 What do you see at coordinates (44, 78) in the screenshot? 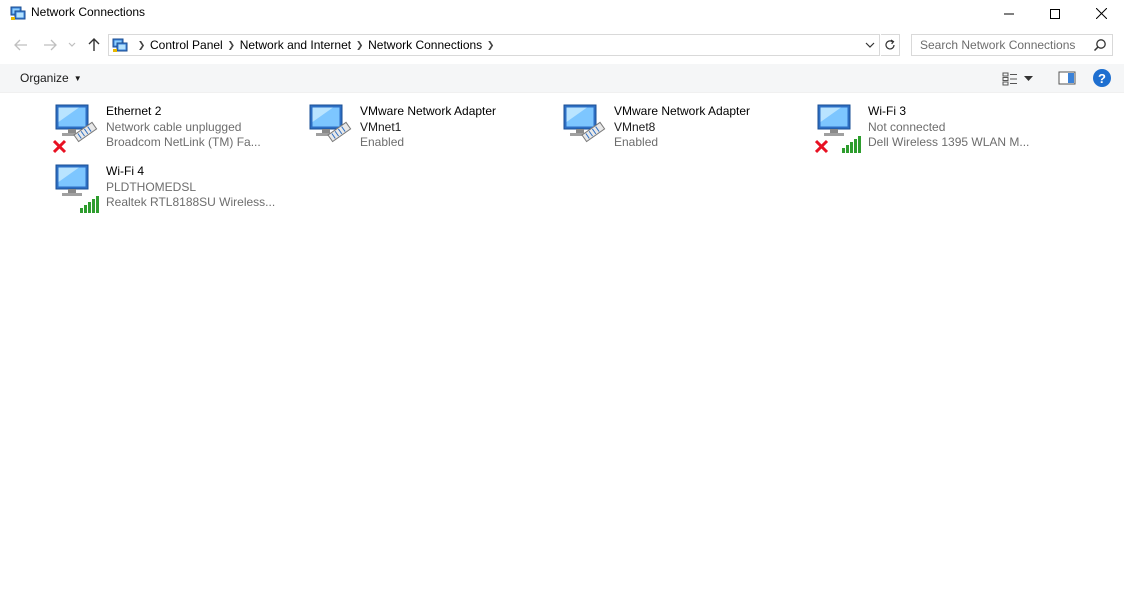
I see `organize-label: Organize` at bounding box center [44, 78].